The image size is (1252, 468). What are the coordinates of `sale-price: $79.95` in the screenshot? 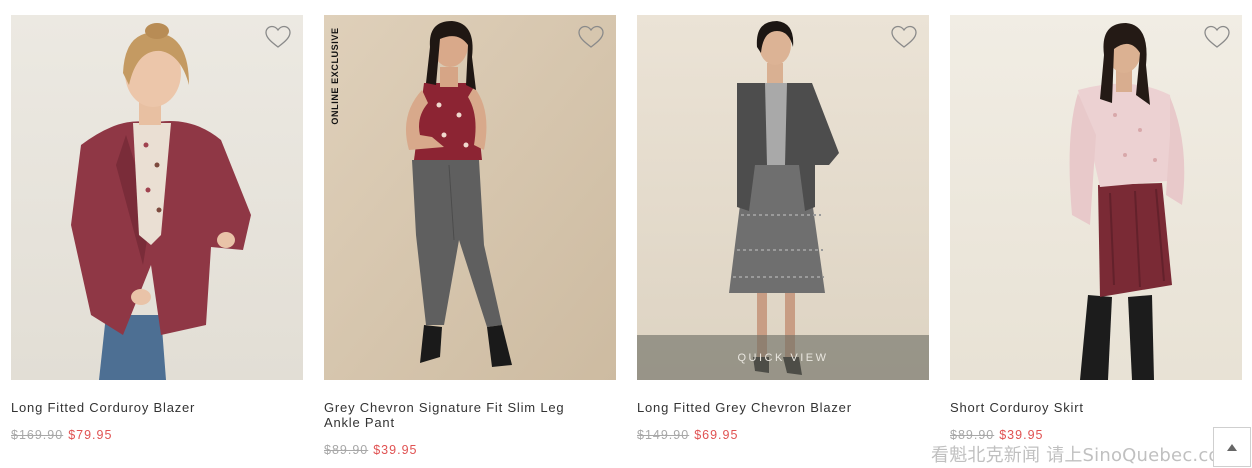 It's located at (90, 435).